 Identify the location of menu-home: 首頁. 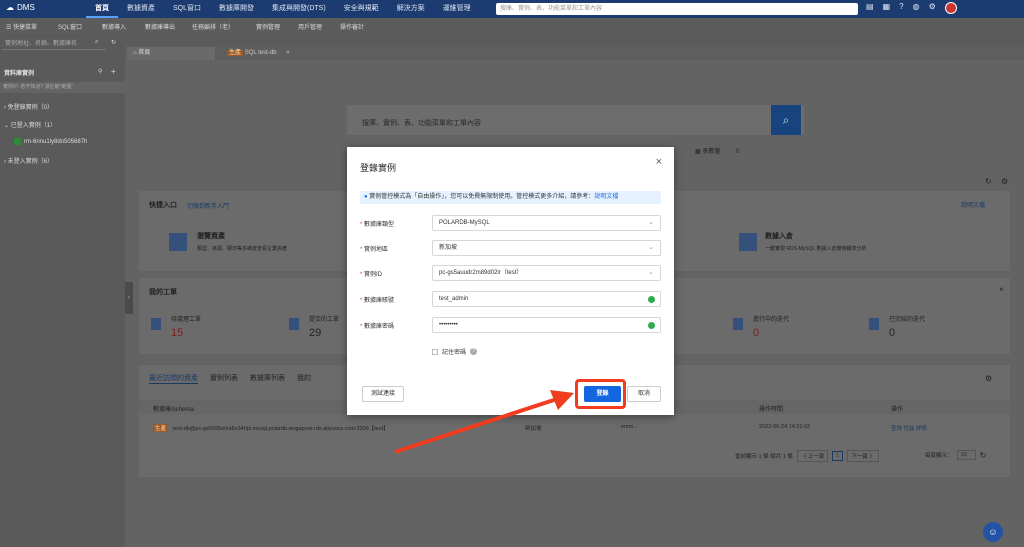
(102, 9).